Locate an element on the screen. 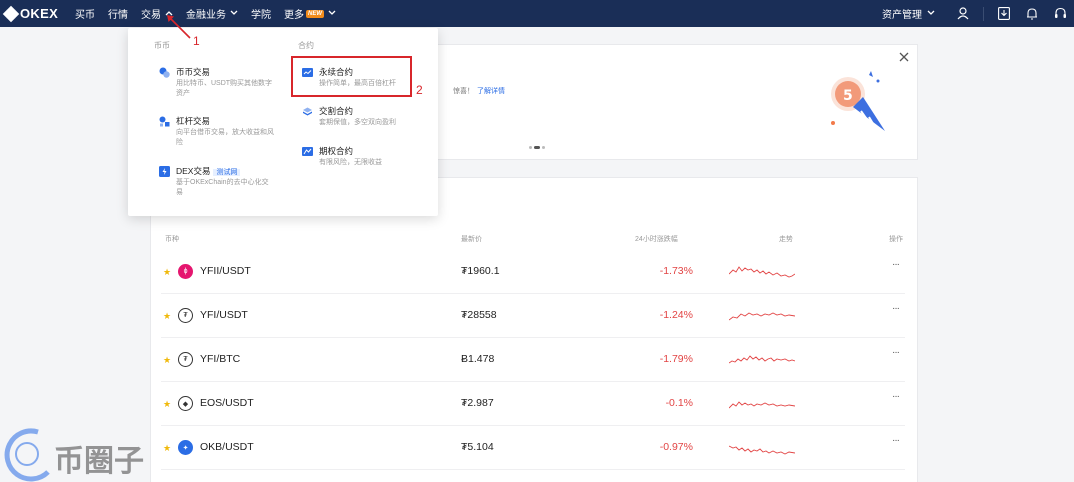 This screenshot has width=1074, height=482. last-price: ₮28558 is located at coordinates (479, 315).